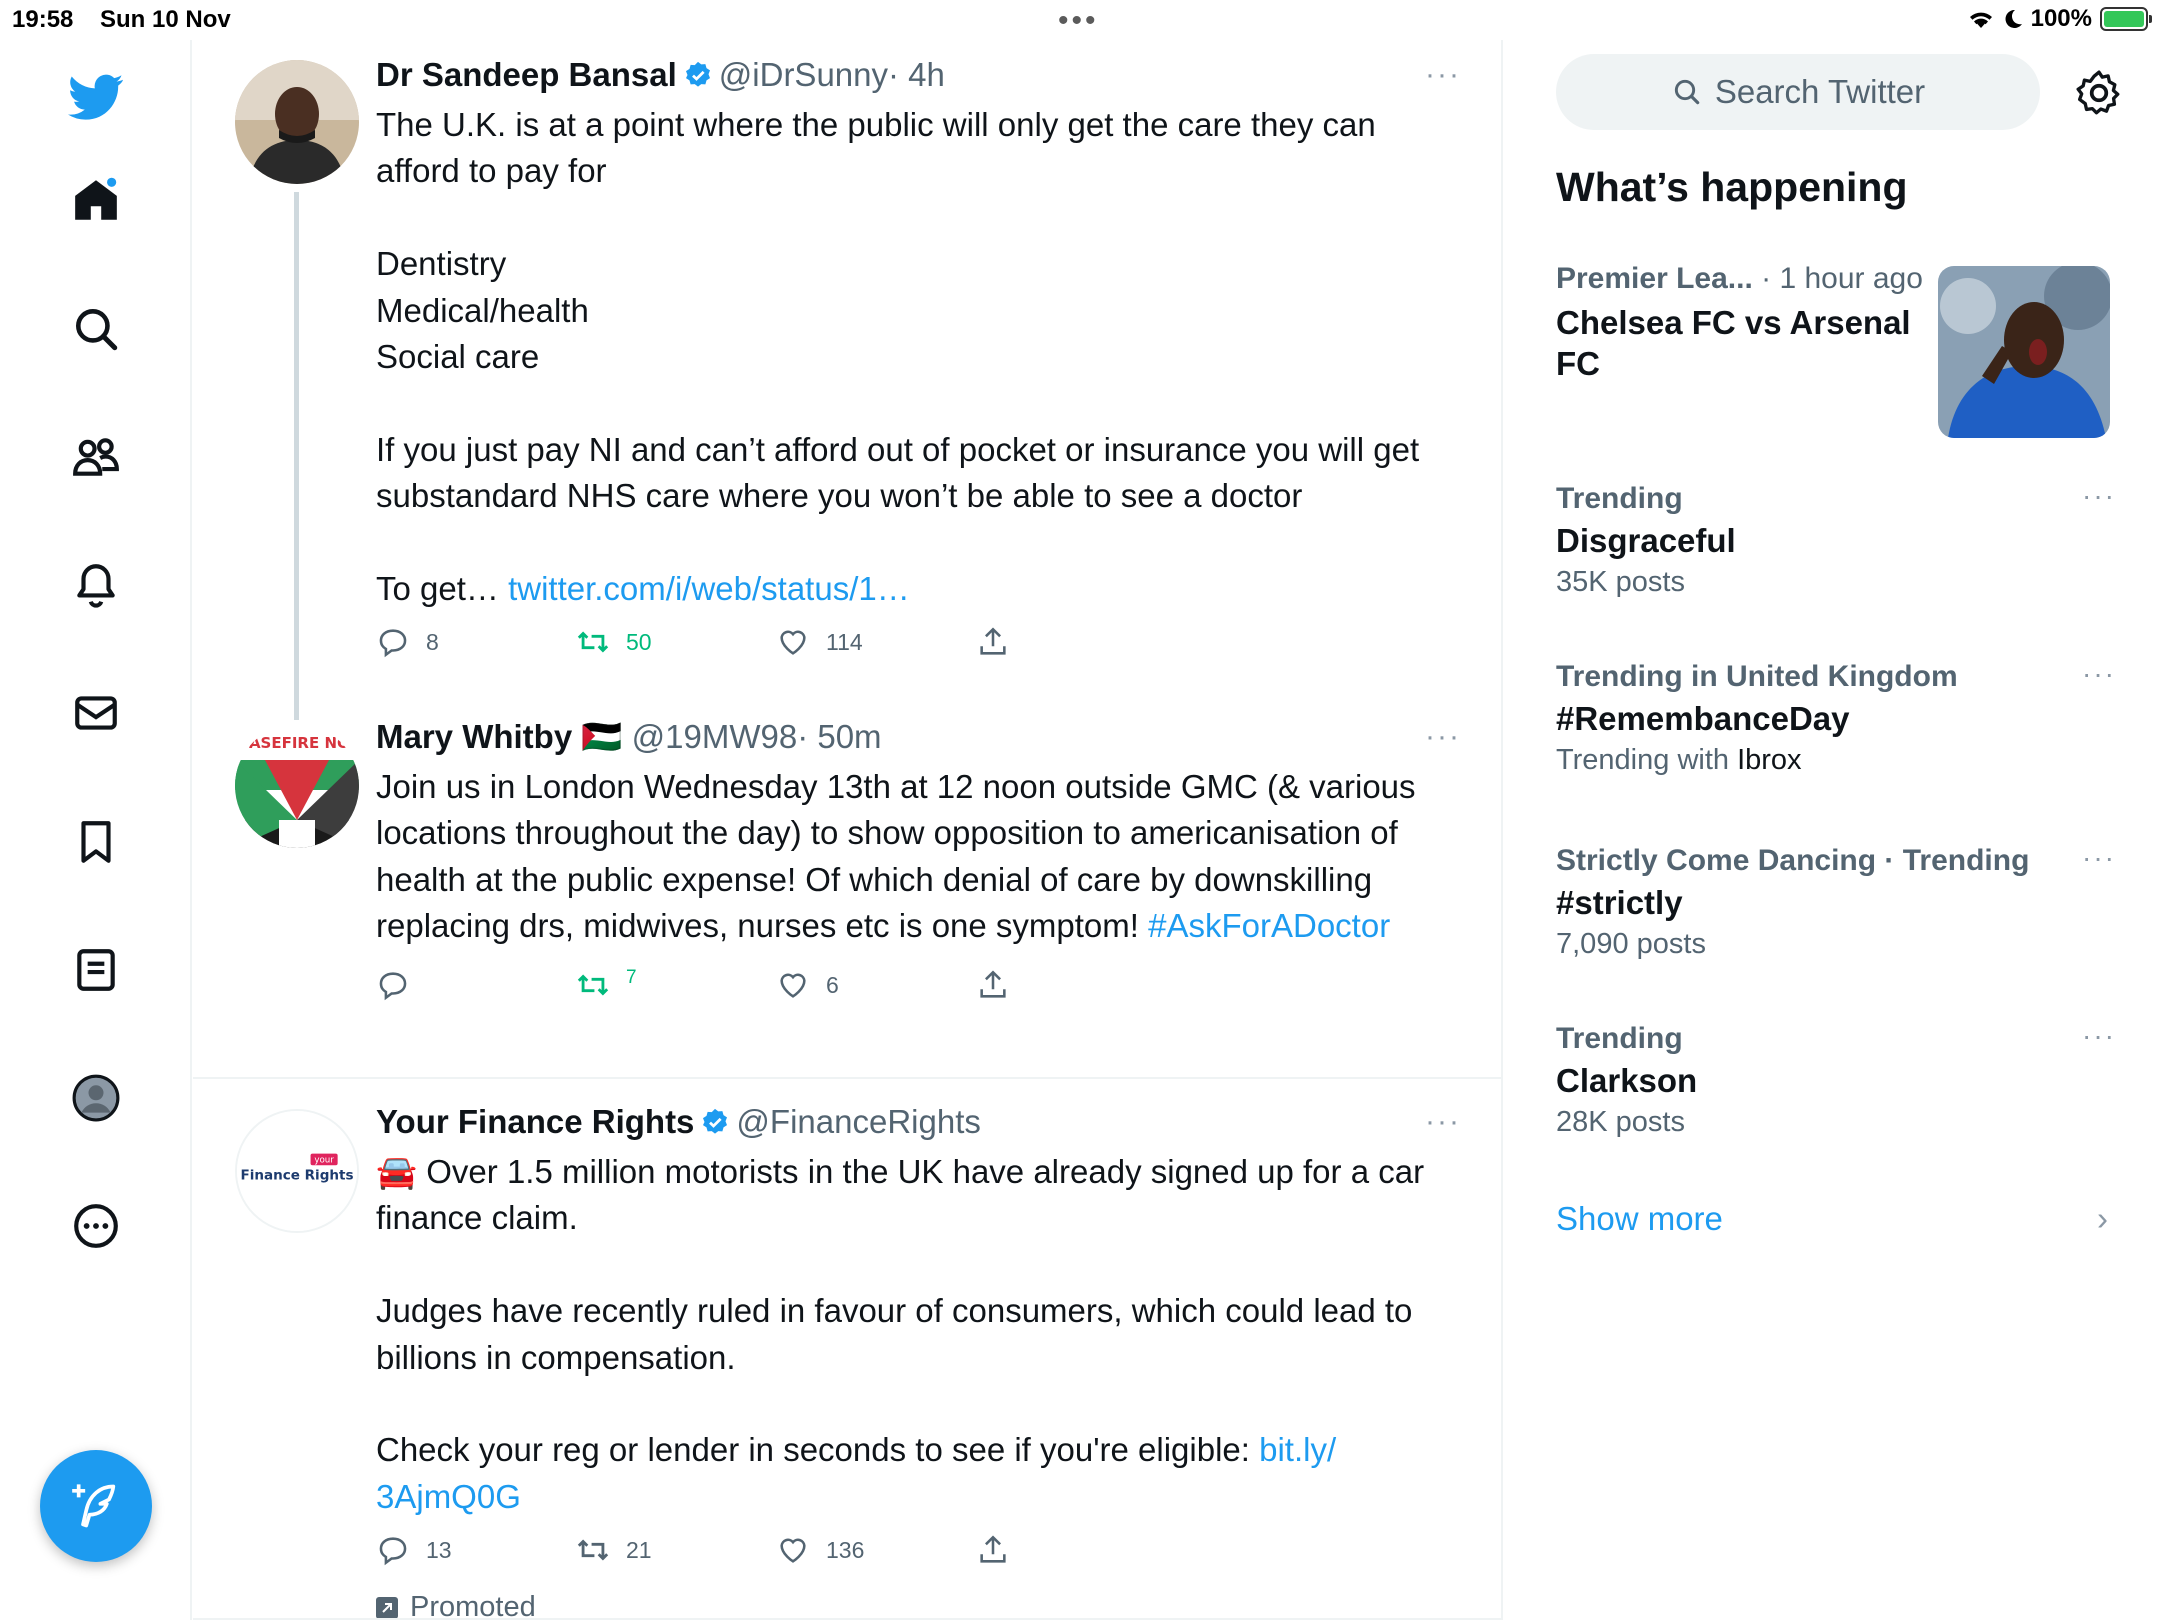  What do you see at coordinates (715, 736) in the screenshot?
I see `tweet-author-handle: @19MW98` at bounding box center [715, 736].